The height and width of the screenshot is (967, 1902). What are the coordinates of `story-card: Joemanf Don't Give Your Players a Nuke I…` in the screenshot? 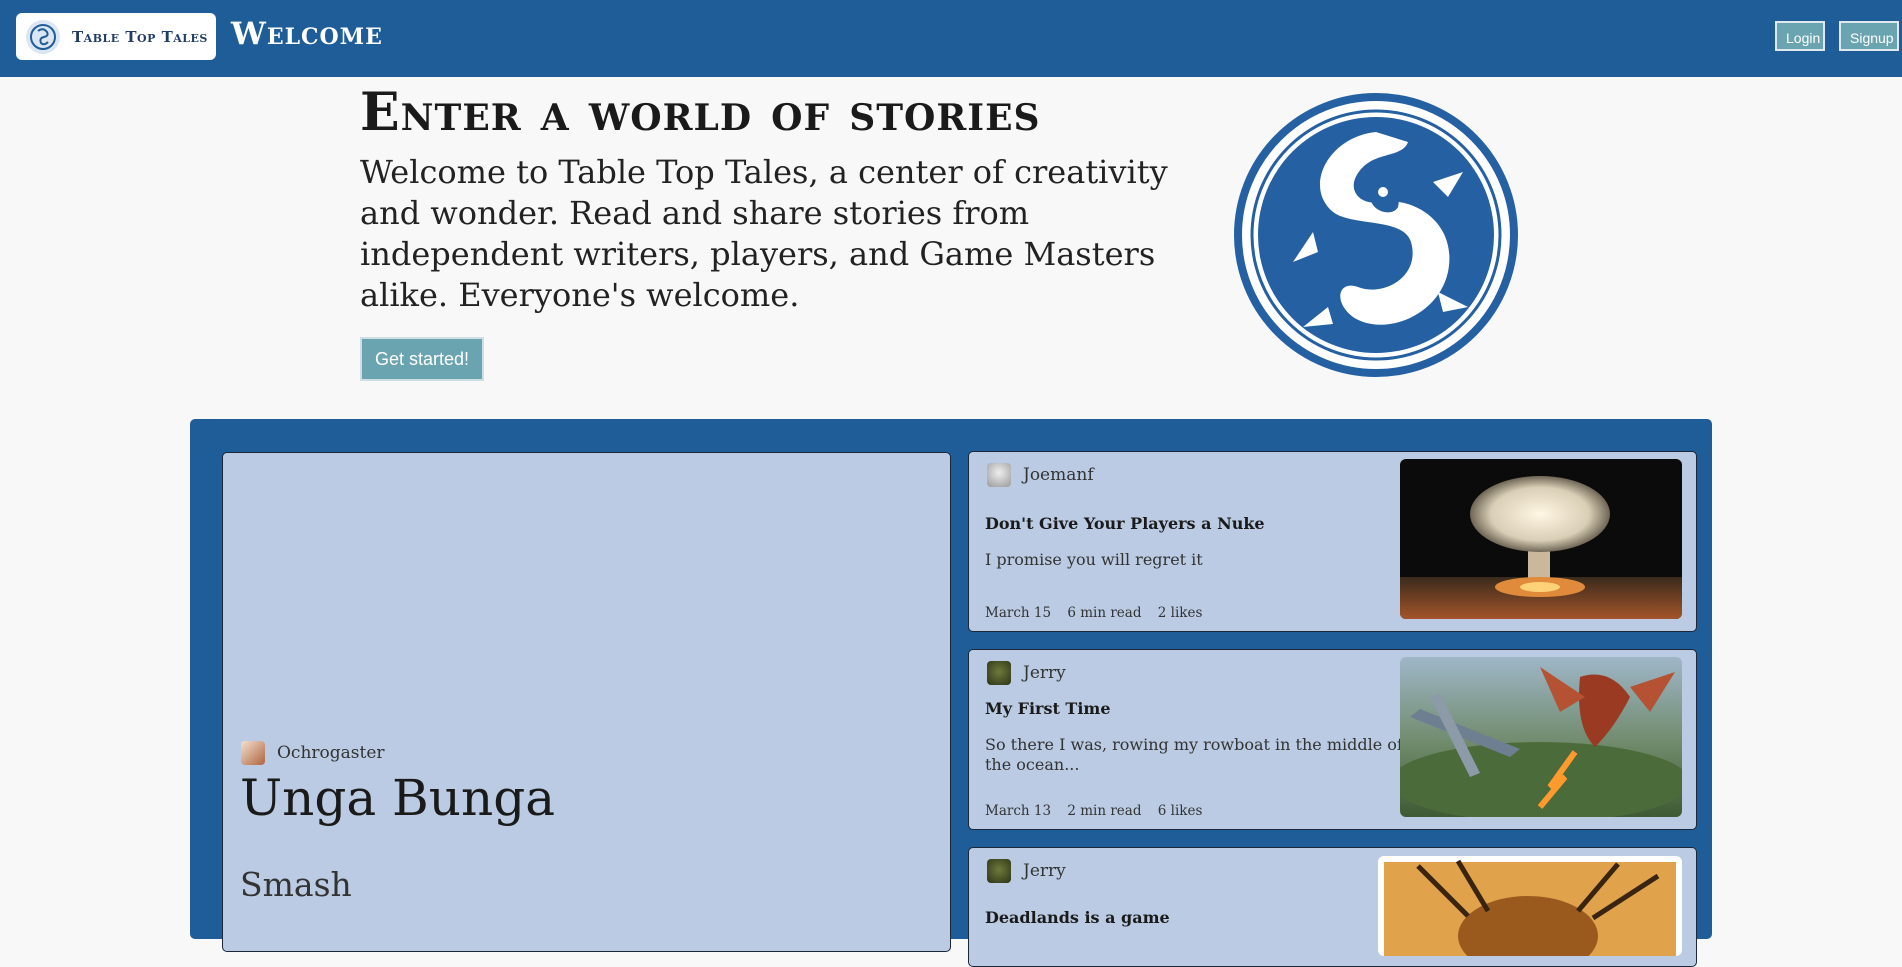 It's located at (1332, 541).